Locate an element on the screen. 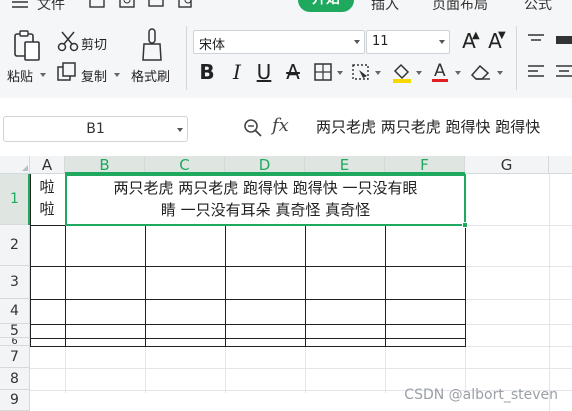 The image size is (572, 411). clear-format-icon is located at coordinates (481, 72).